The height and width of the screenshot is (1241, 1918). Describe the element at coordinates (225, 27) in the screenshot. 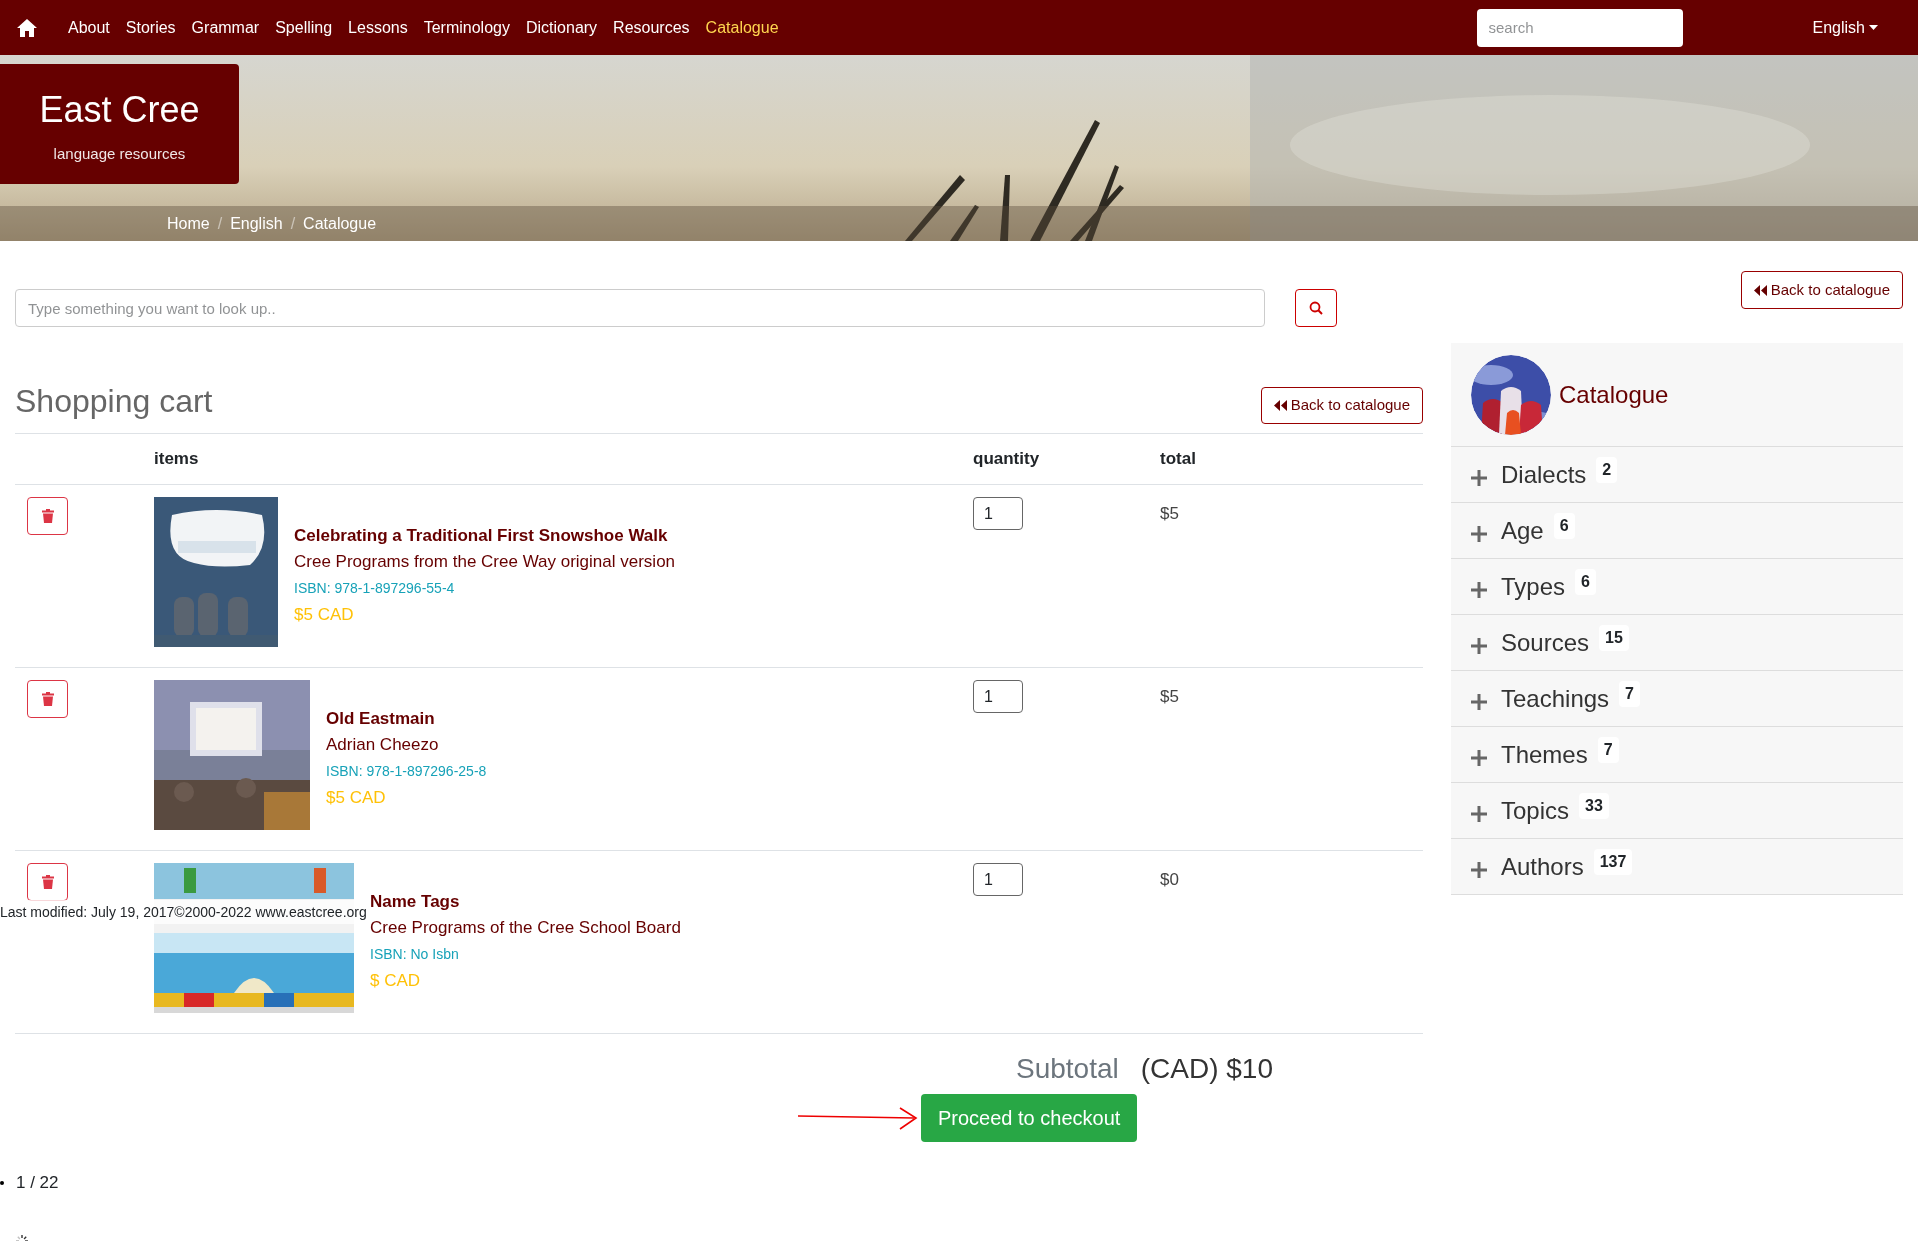

I see `nav-link: Grammar` at that location.